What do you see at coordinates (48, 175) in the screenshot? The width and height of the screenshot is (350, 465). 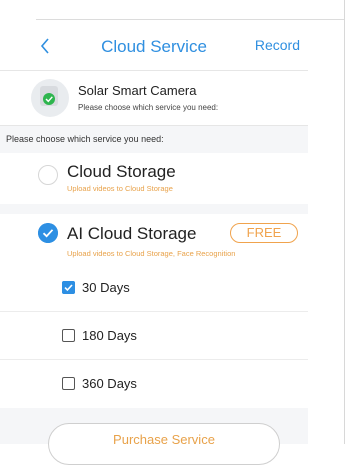 I see `radio-unchecked-icon` at bounding box center [48, 175].